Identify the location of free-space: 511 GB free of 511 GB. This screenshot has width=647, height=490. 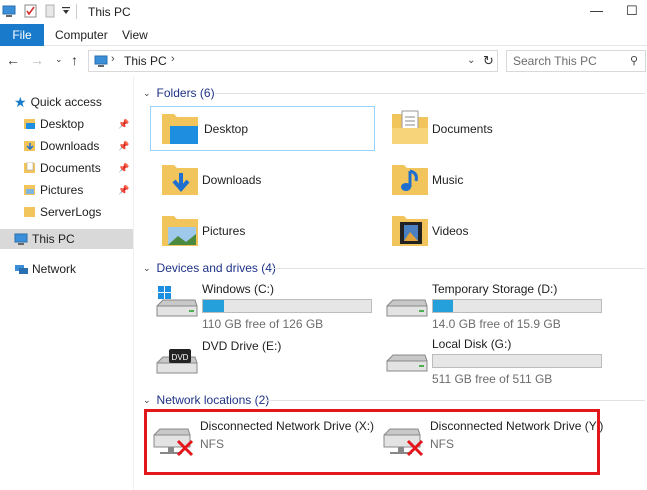
(492, 379).